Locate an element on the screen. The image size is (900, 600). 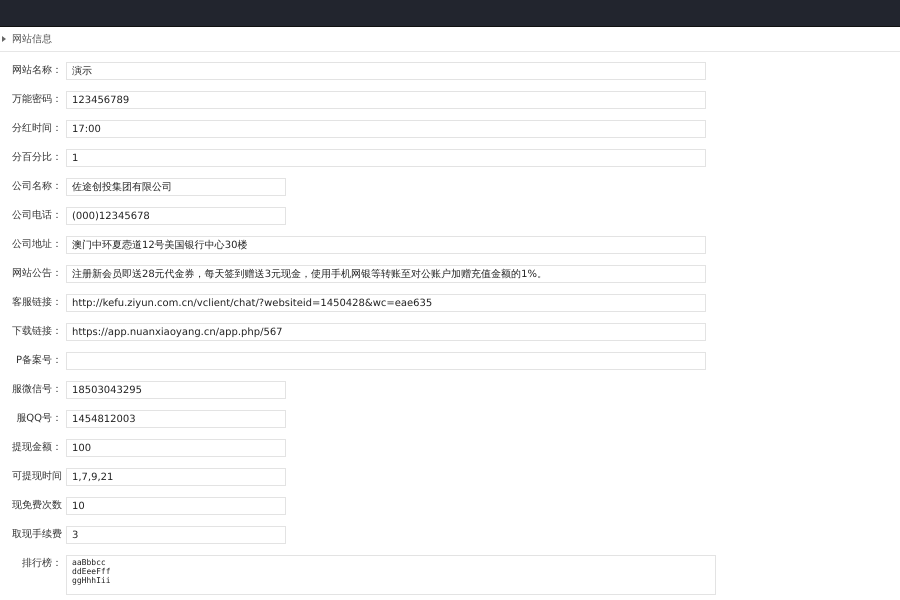
input-field: 佐途创投集团有限公司 is located at coordinates (176, 187).